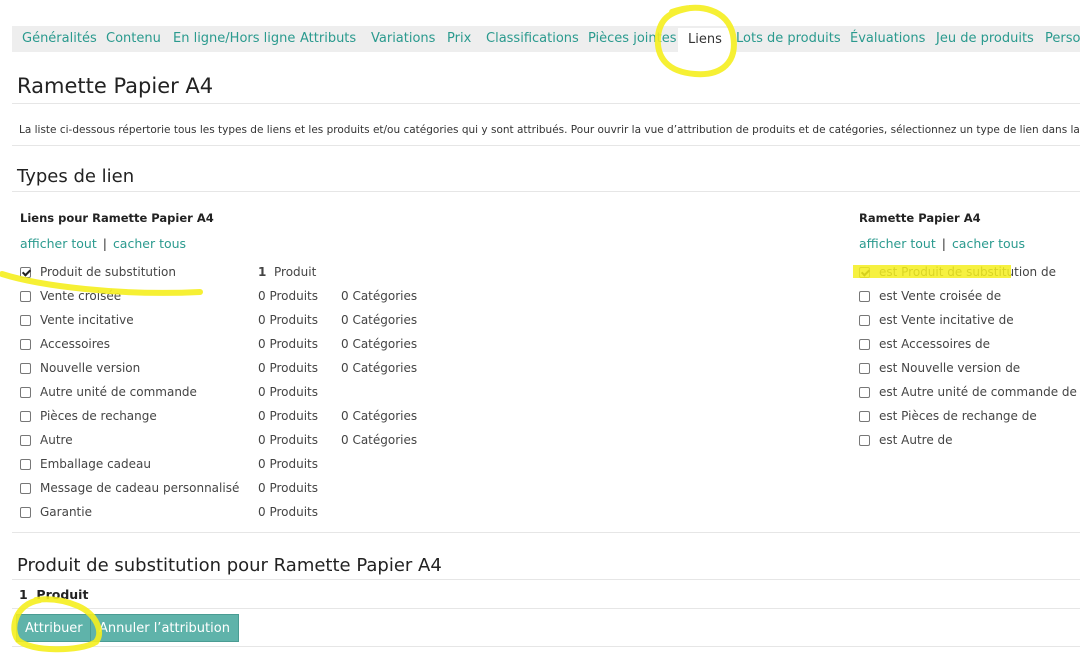  What do you see at coordinates (103, 243) in the screenshot?
I see `left-toggle-links: afficher tout | cacher tous` at bounding box center [103, 243].